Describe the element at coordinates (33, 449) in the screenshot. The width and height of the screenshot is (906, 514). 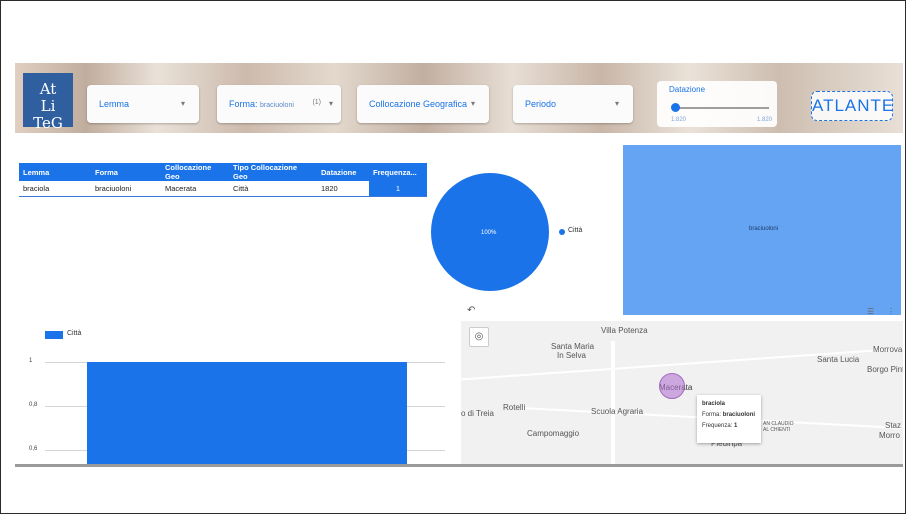
I see `y-tick-label: 0,6` at that location.